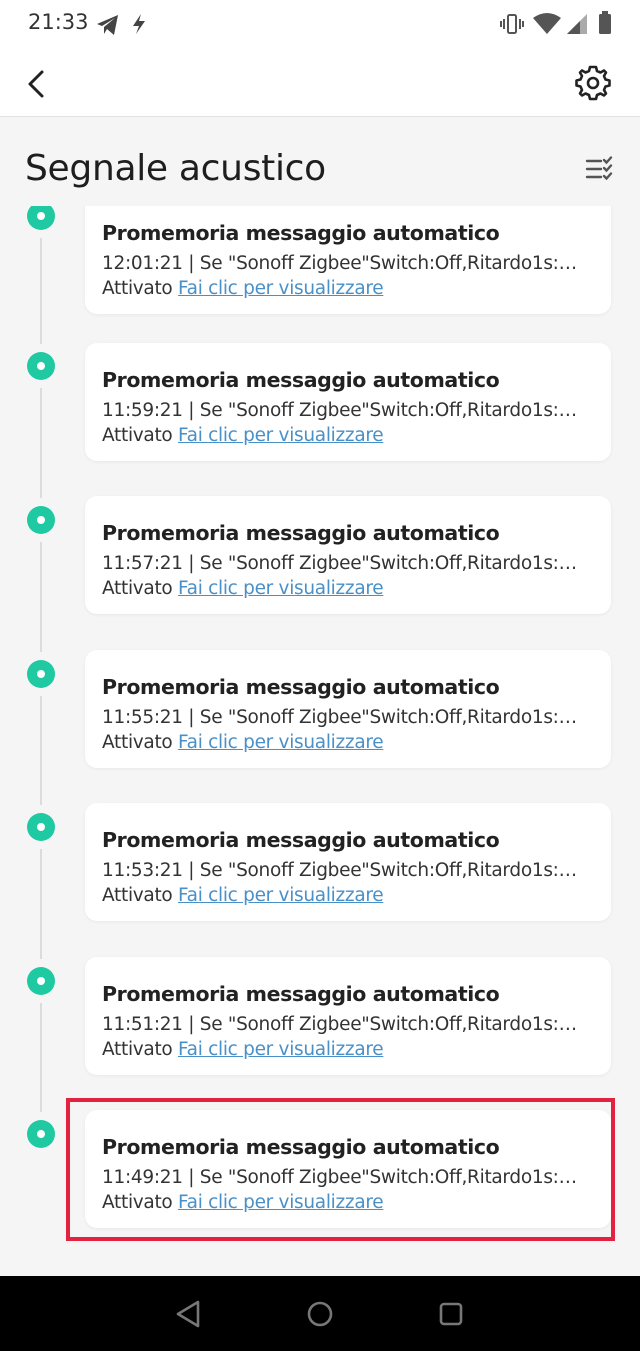 The height and width of the screenshot is (1351, 640). I want to click on recents-square-icon, so click(451, 1314).